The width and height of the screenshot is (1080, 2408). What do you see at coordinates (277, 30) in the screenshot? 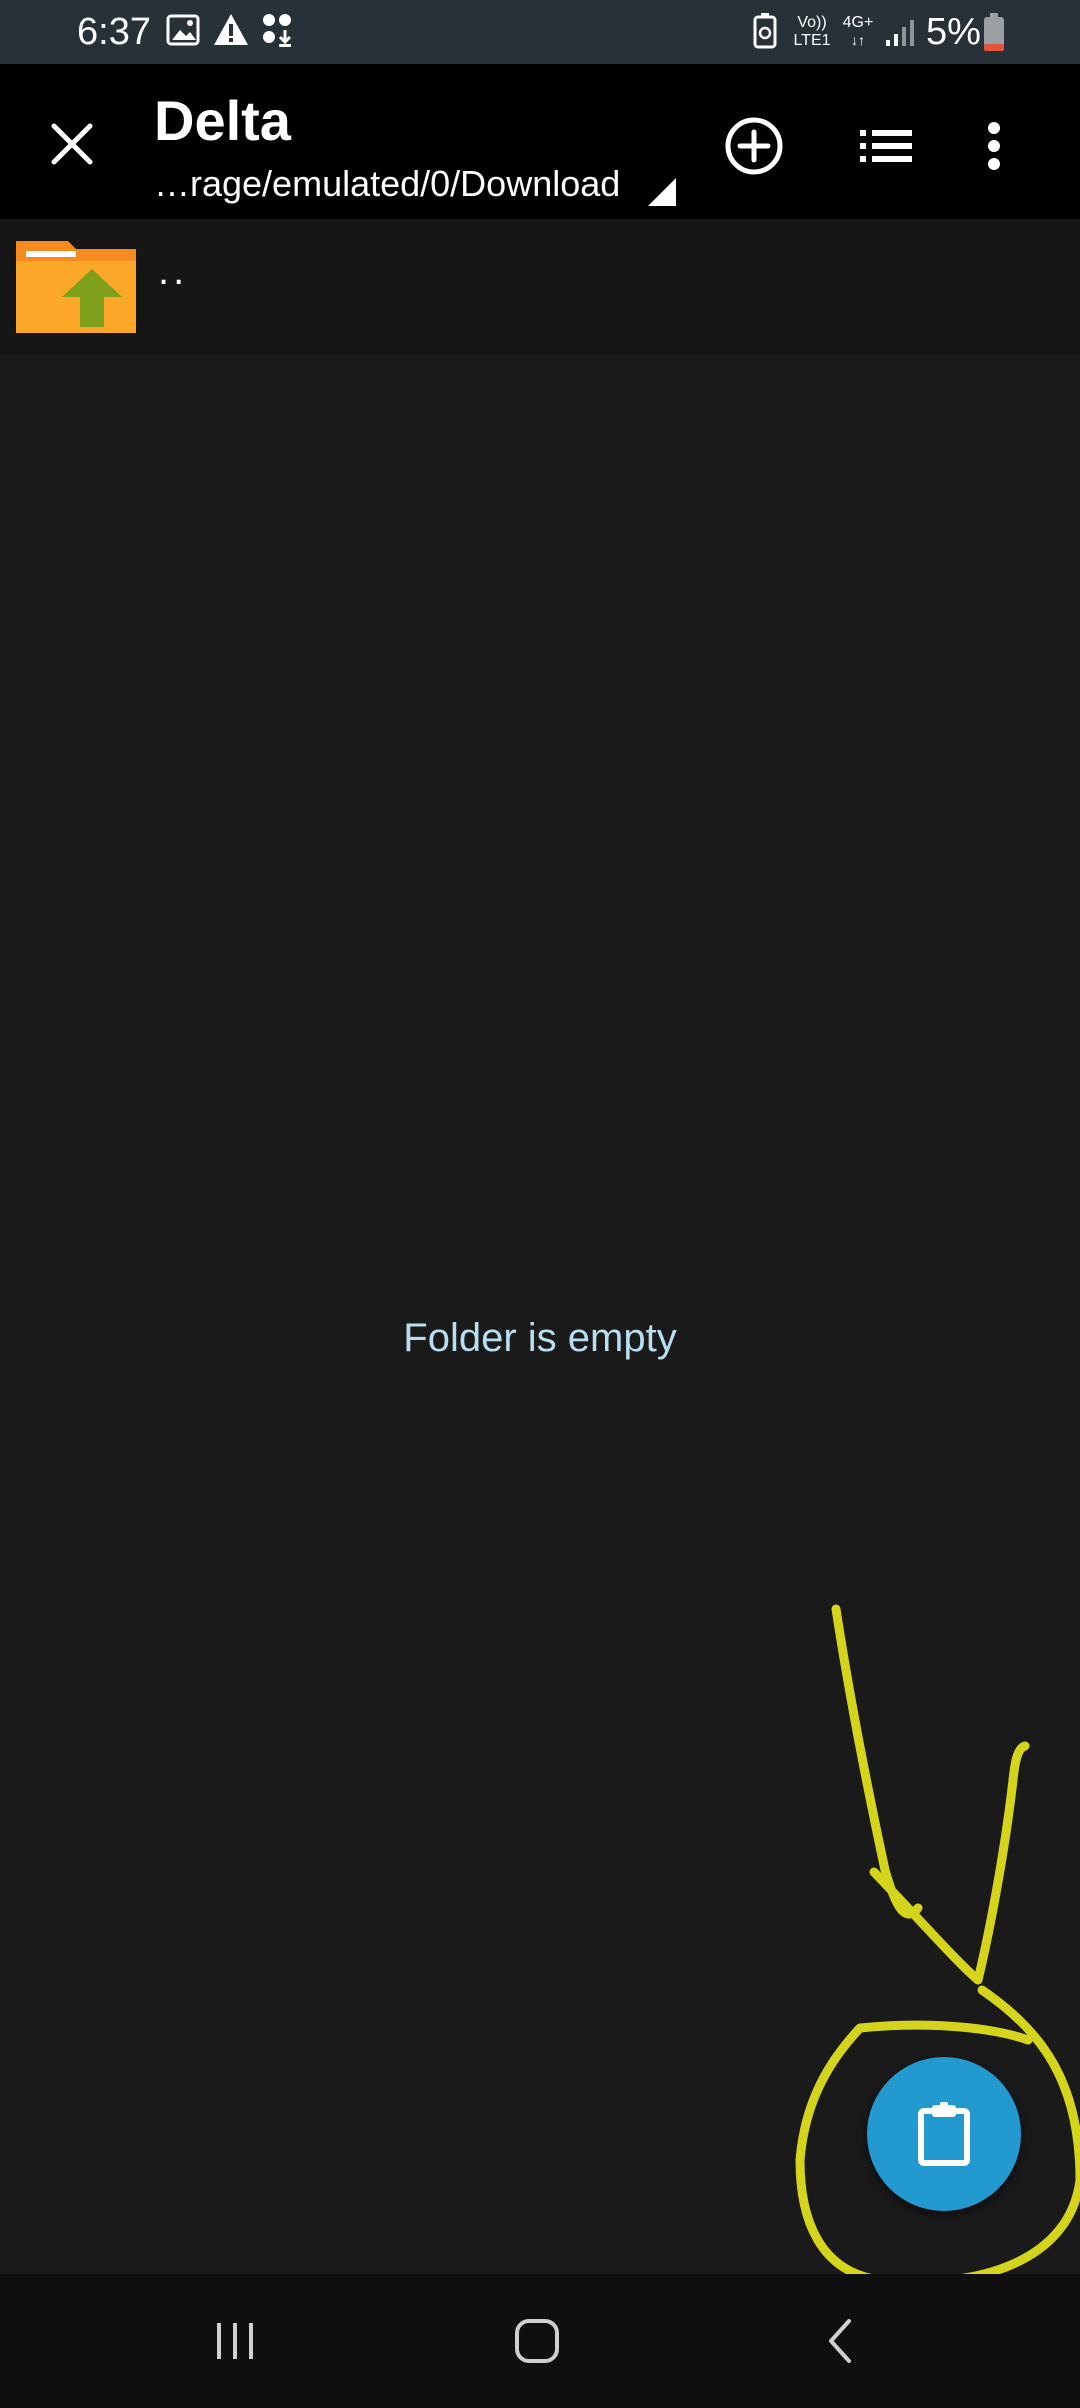
I see `download-icon` at bounding box center [277, 30].